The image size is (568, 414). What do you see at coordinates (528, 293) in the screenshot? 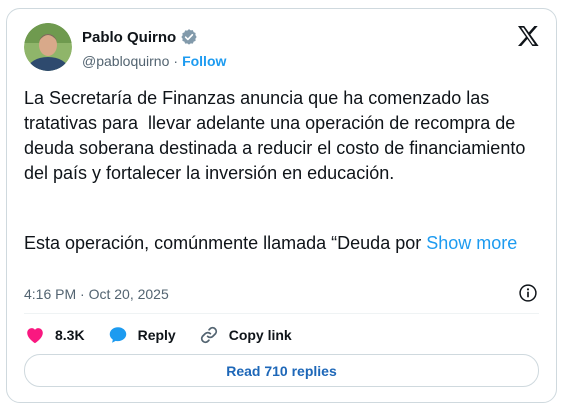
I see `info-icon` at bounding box center [528, 293].